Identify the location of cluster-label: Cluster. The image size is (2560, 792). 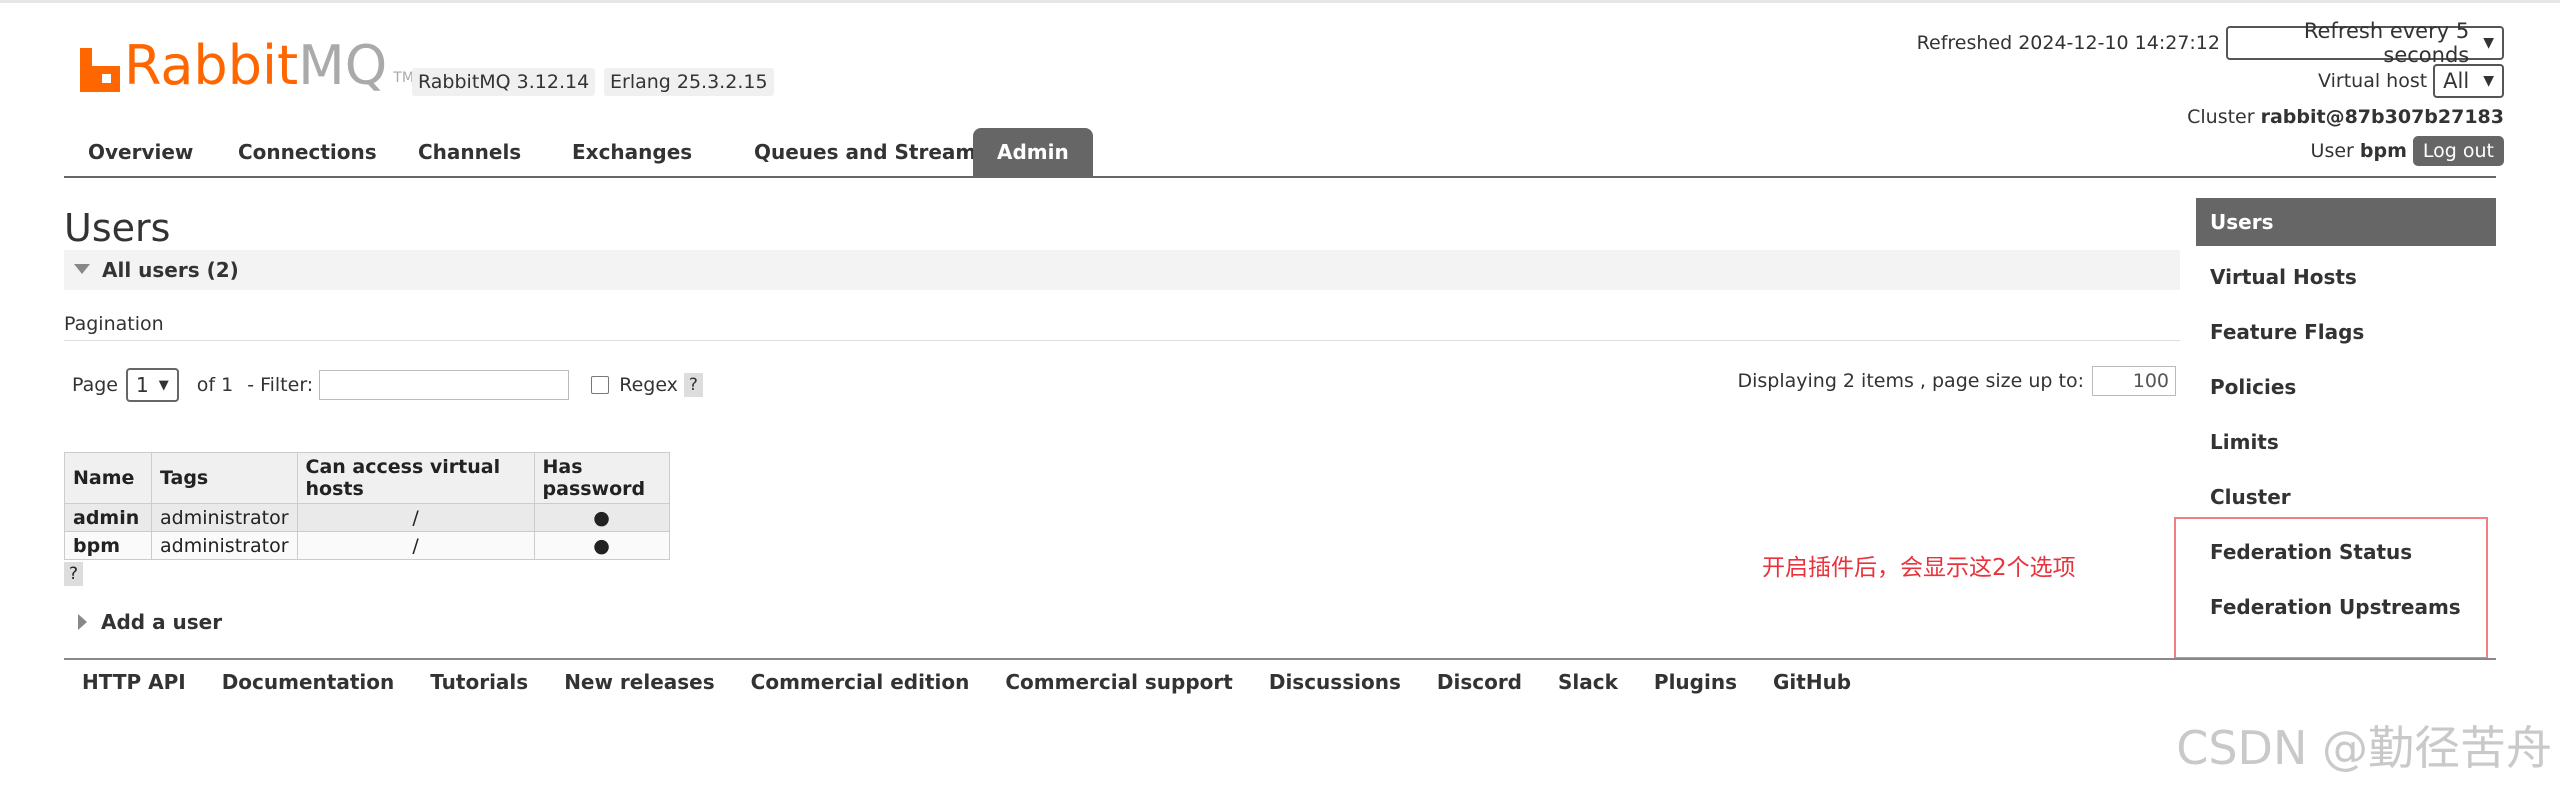
(2221, 117).